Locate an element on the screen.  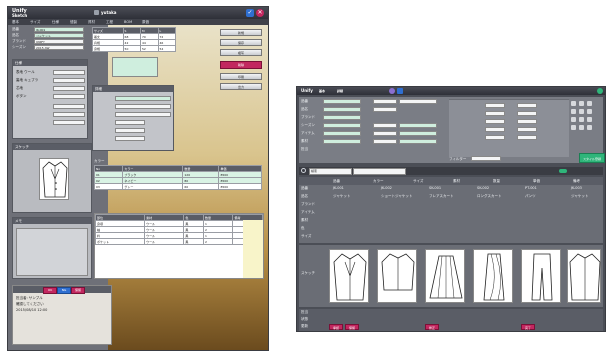
header-tab: 詳細 is located at coordinates (340, 91).